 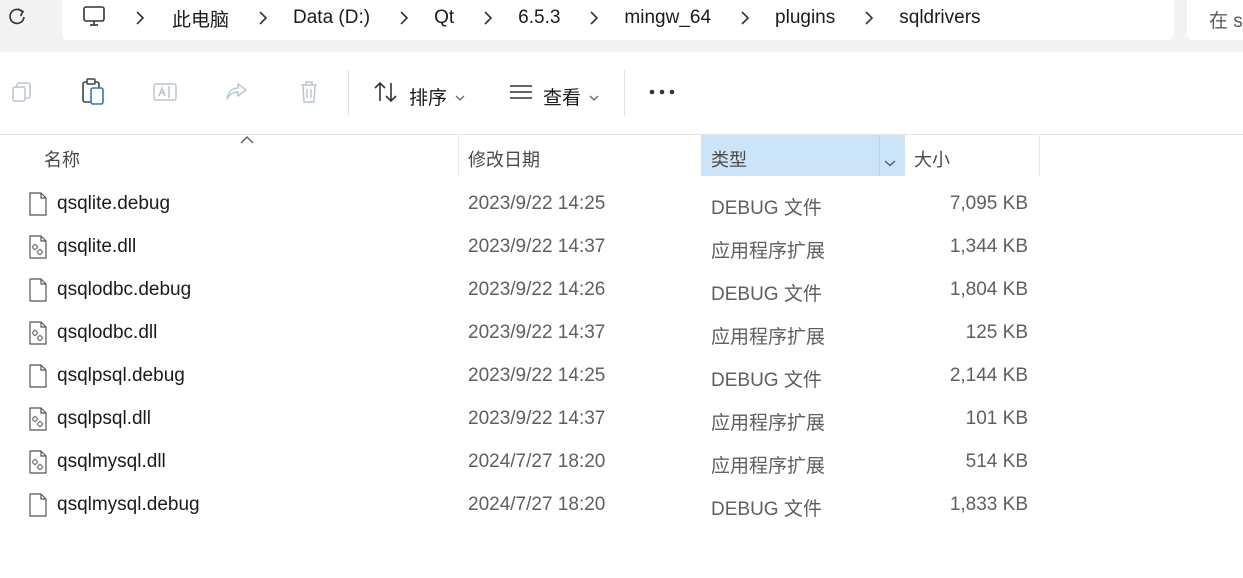 What do you see at coordinates (537, 289) in the screenshot?
I see `file-modified-date: 2023/9/22 14:26` at bounding box center [537, 289].